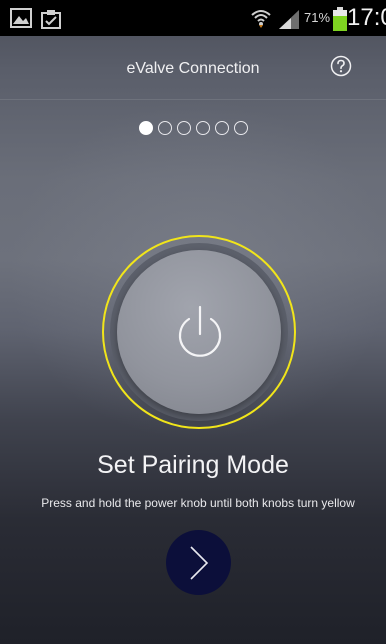  I want to click on pager-dots, so click(193, 130).